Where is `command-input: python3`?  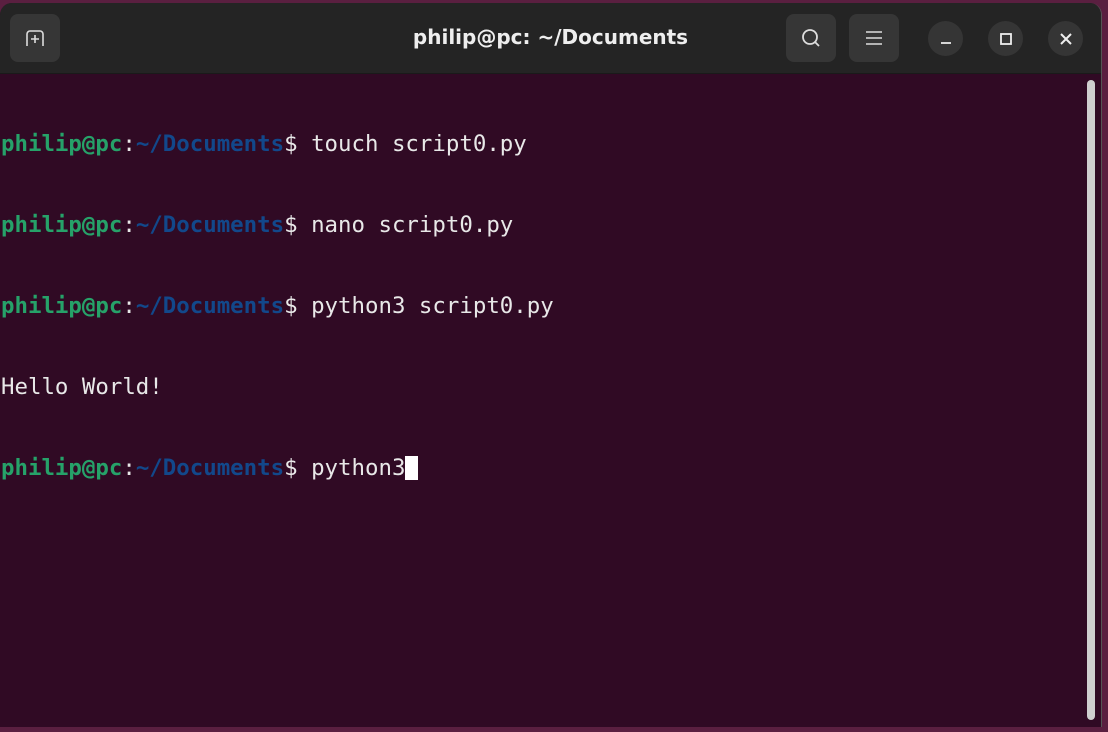 command-input: python3 is located at coordinates (351, 468).